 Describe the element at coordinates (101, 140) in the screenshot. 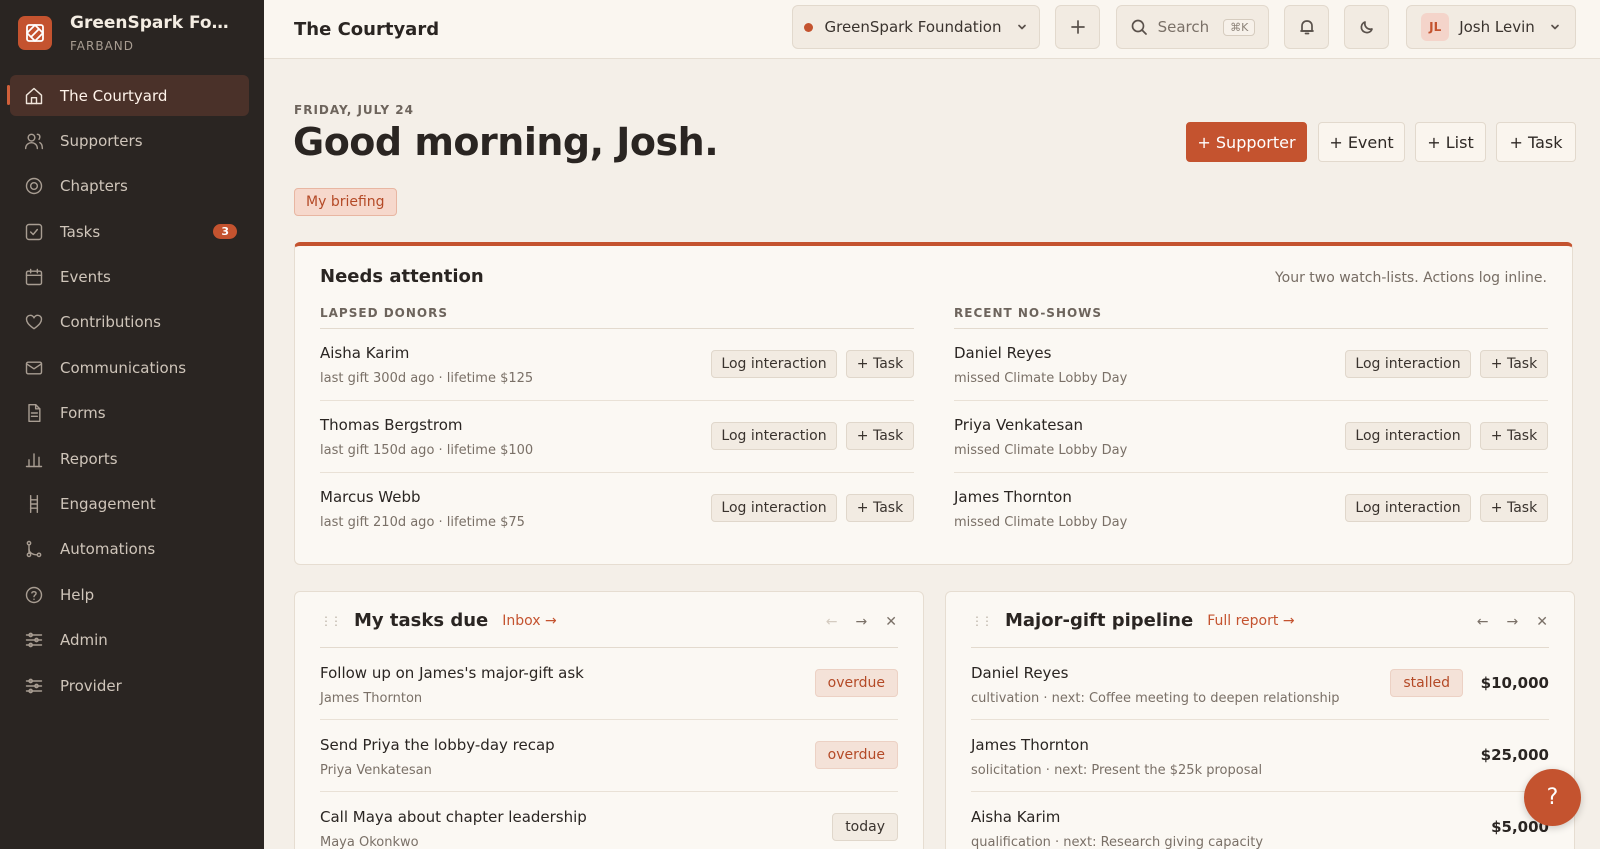

I see `sidebar-item-label: Supporters` at that location.